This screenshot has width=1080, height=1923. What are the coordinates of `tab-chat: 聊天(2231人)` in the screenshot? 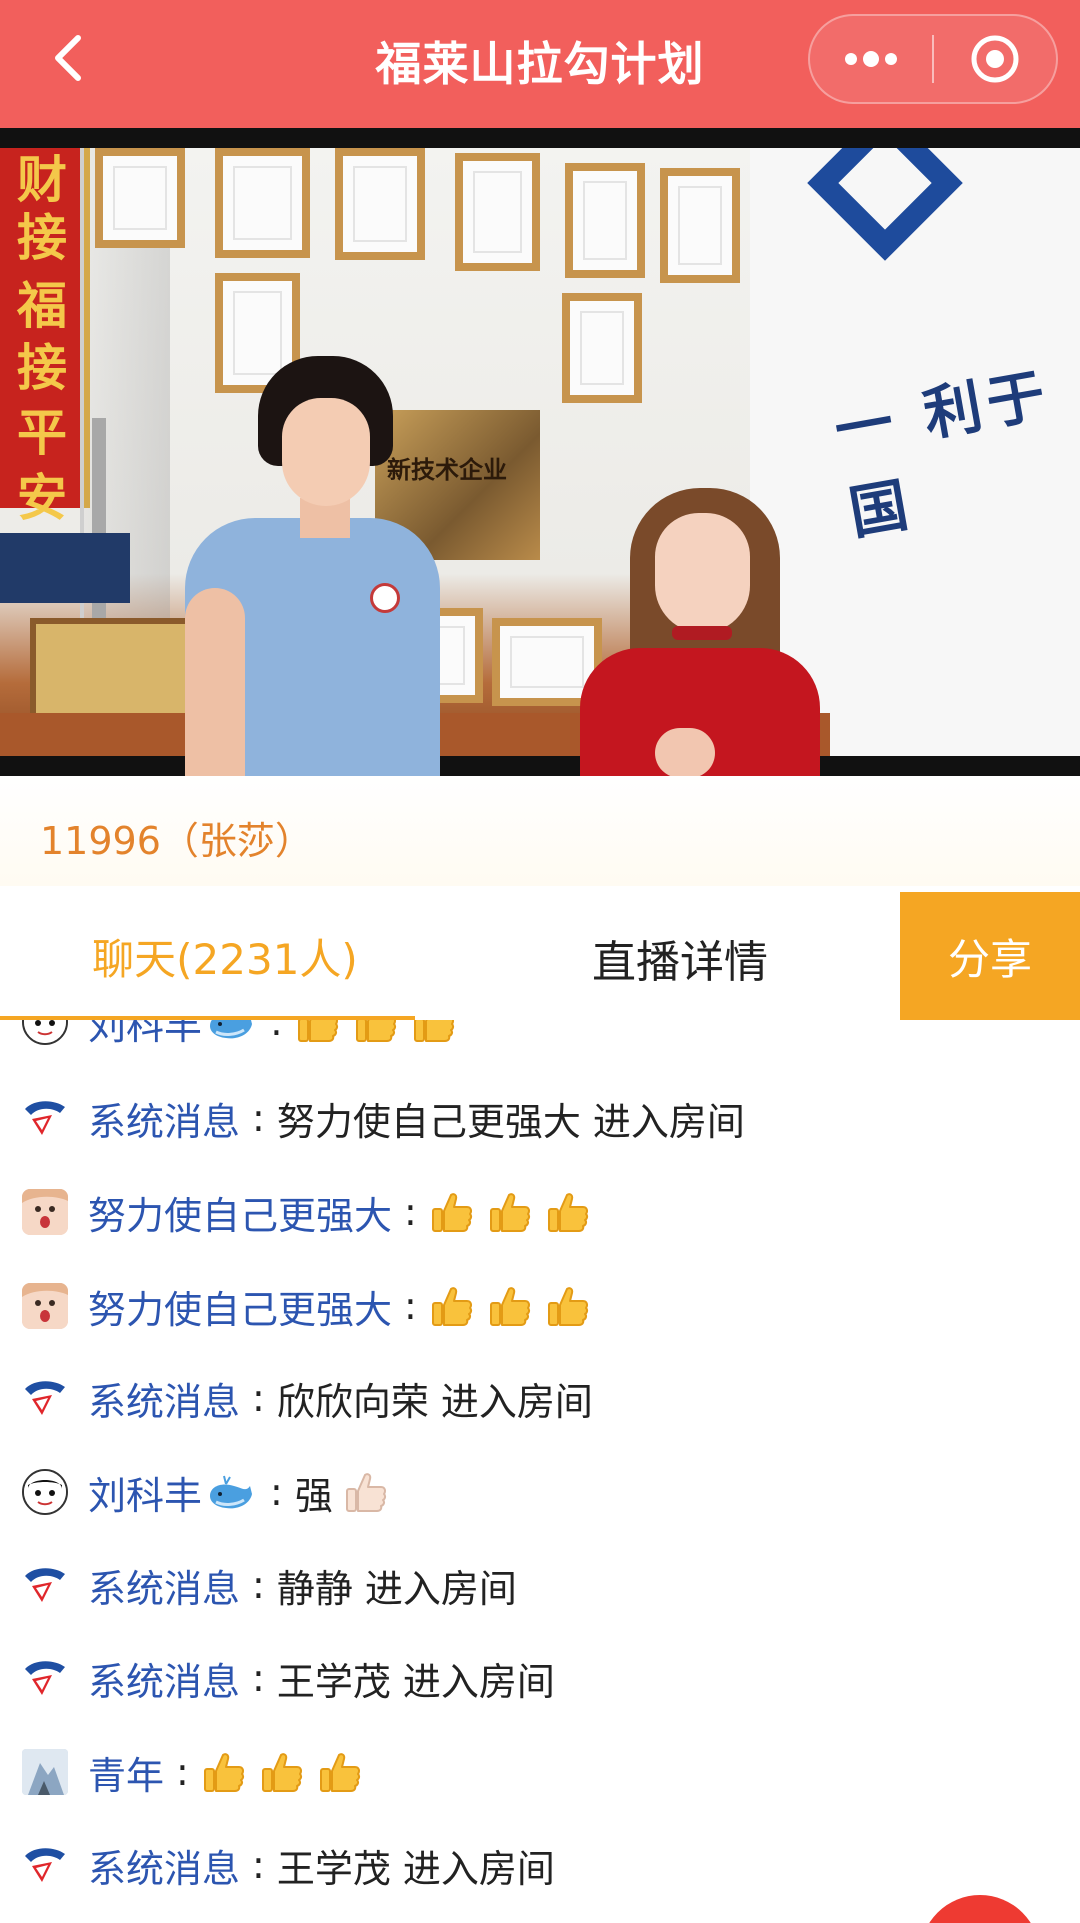 It's located at (225, 956).